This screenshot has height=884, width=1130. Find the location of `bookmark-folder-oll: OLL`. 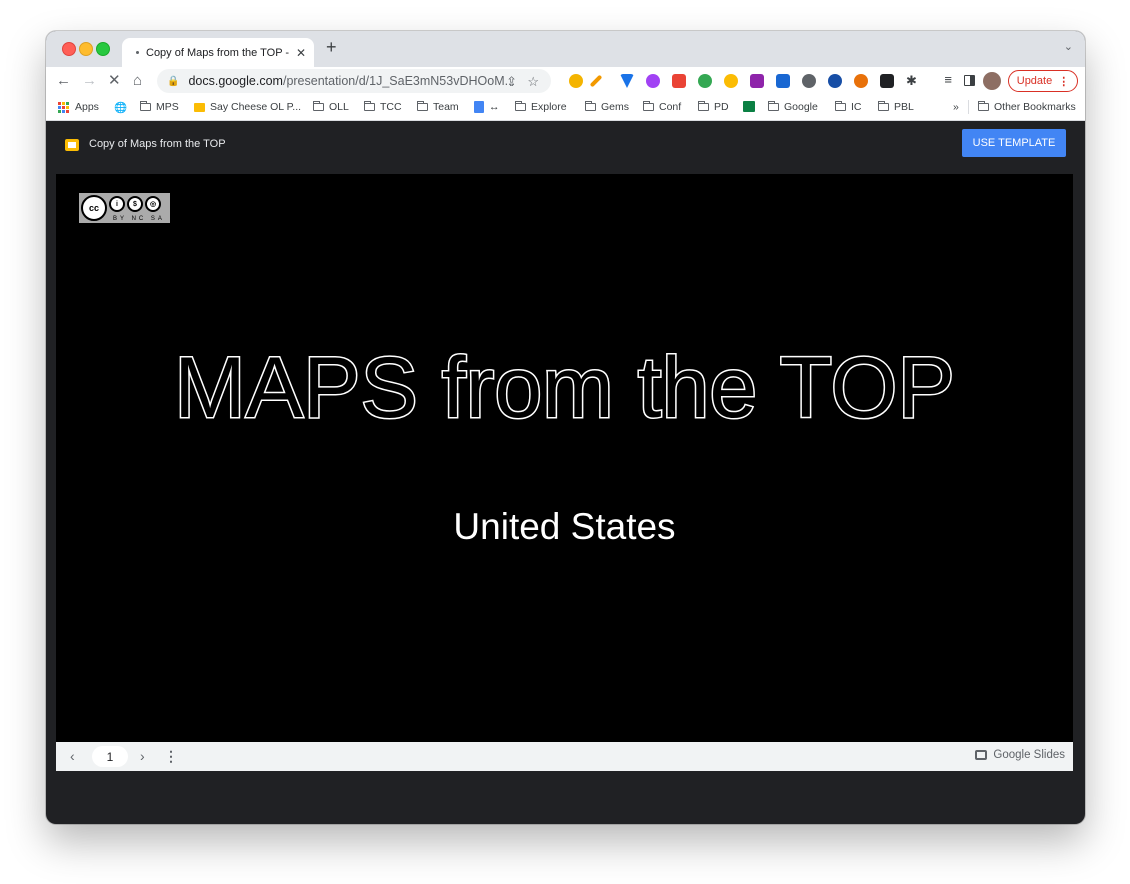

bookmark-folder-oll: OLL is located at coordinates (331, 107).